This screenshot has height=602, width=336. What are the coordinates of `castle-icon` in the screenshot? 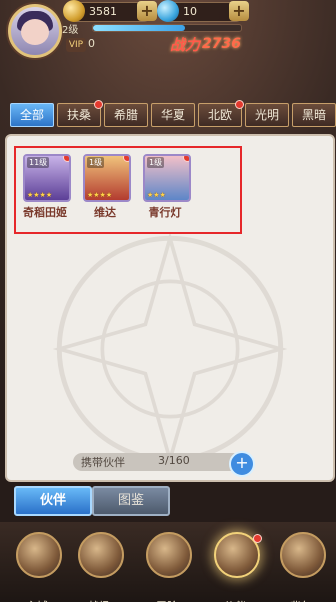 It's located at (39, 555).